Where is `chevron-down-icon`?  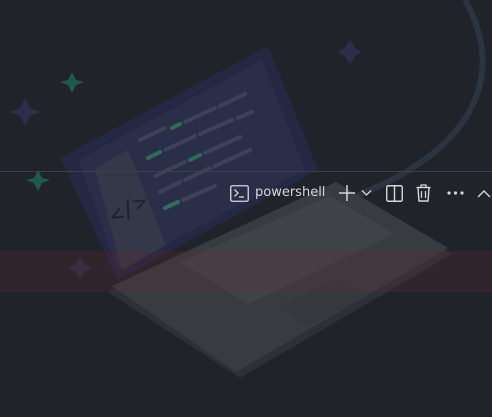 chevron-down-icon is located at coordinates (366, 193).